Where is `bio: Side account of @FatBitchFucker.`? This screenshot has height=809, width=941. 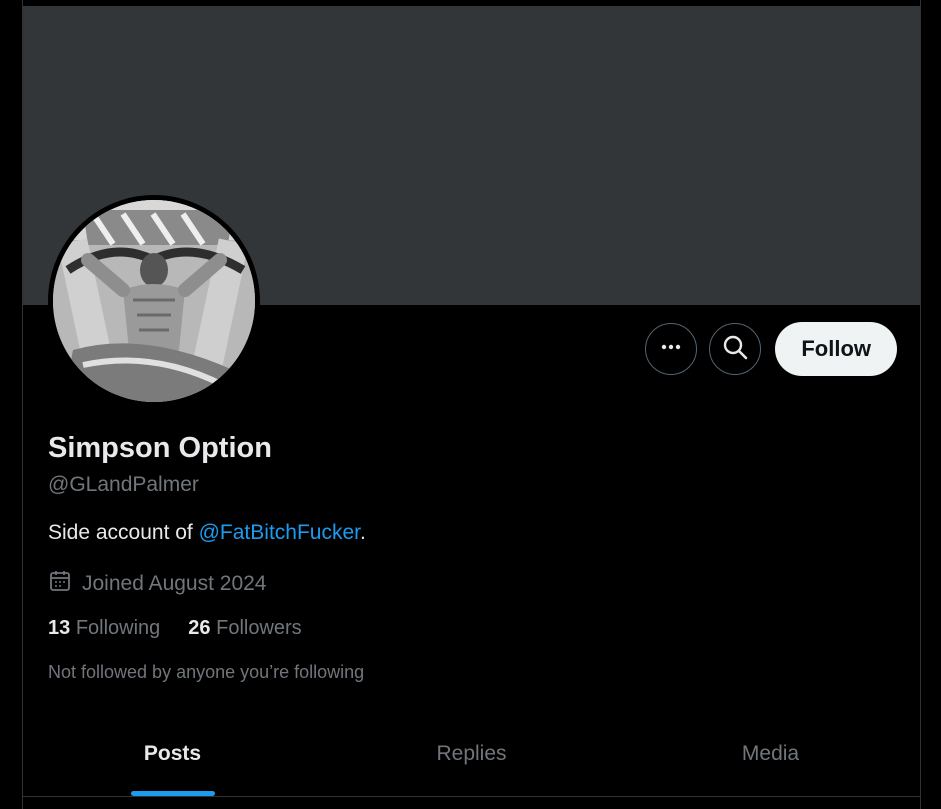
bio: Side account of @FatBitchFucker. is located at coordinates (207, 533).